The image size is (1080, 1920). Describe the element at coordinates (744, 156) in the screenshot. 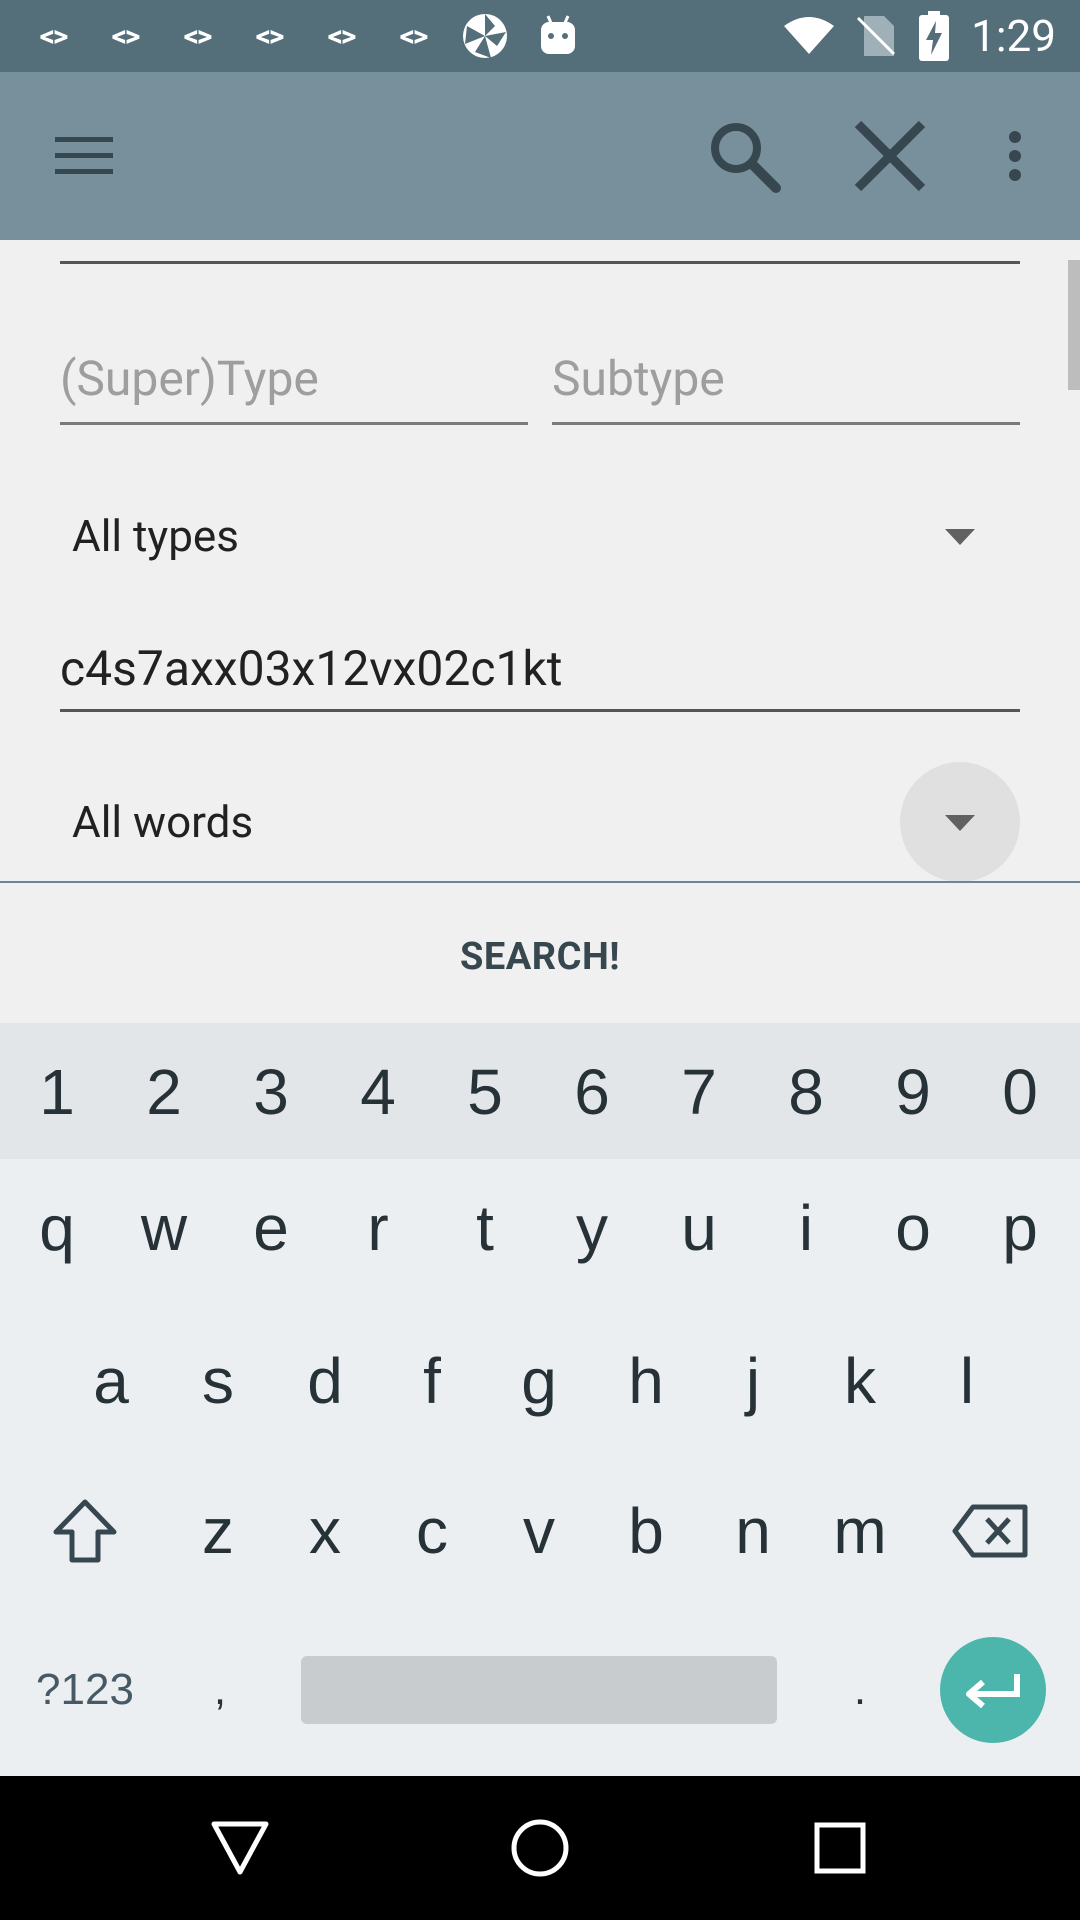

I see `search-icon` at that location.